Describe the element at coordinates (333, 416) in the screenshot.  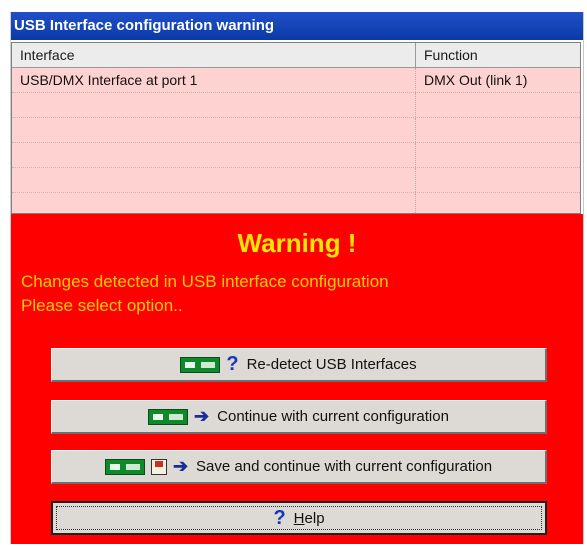
I see `continue-label: Continue with current configuration` at that location.